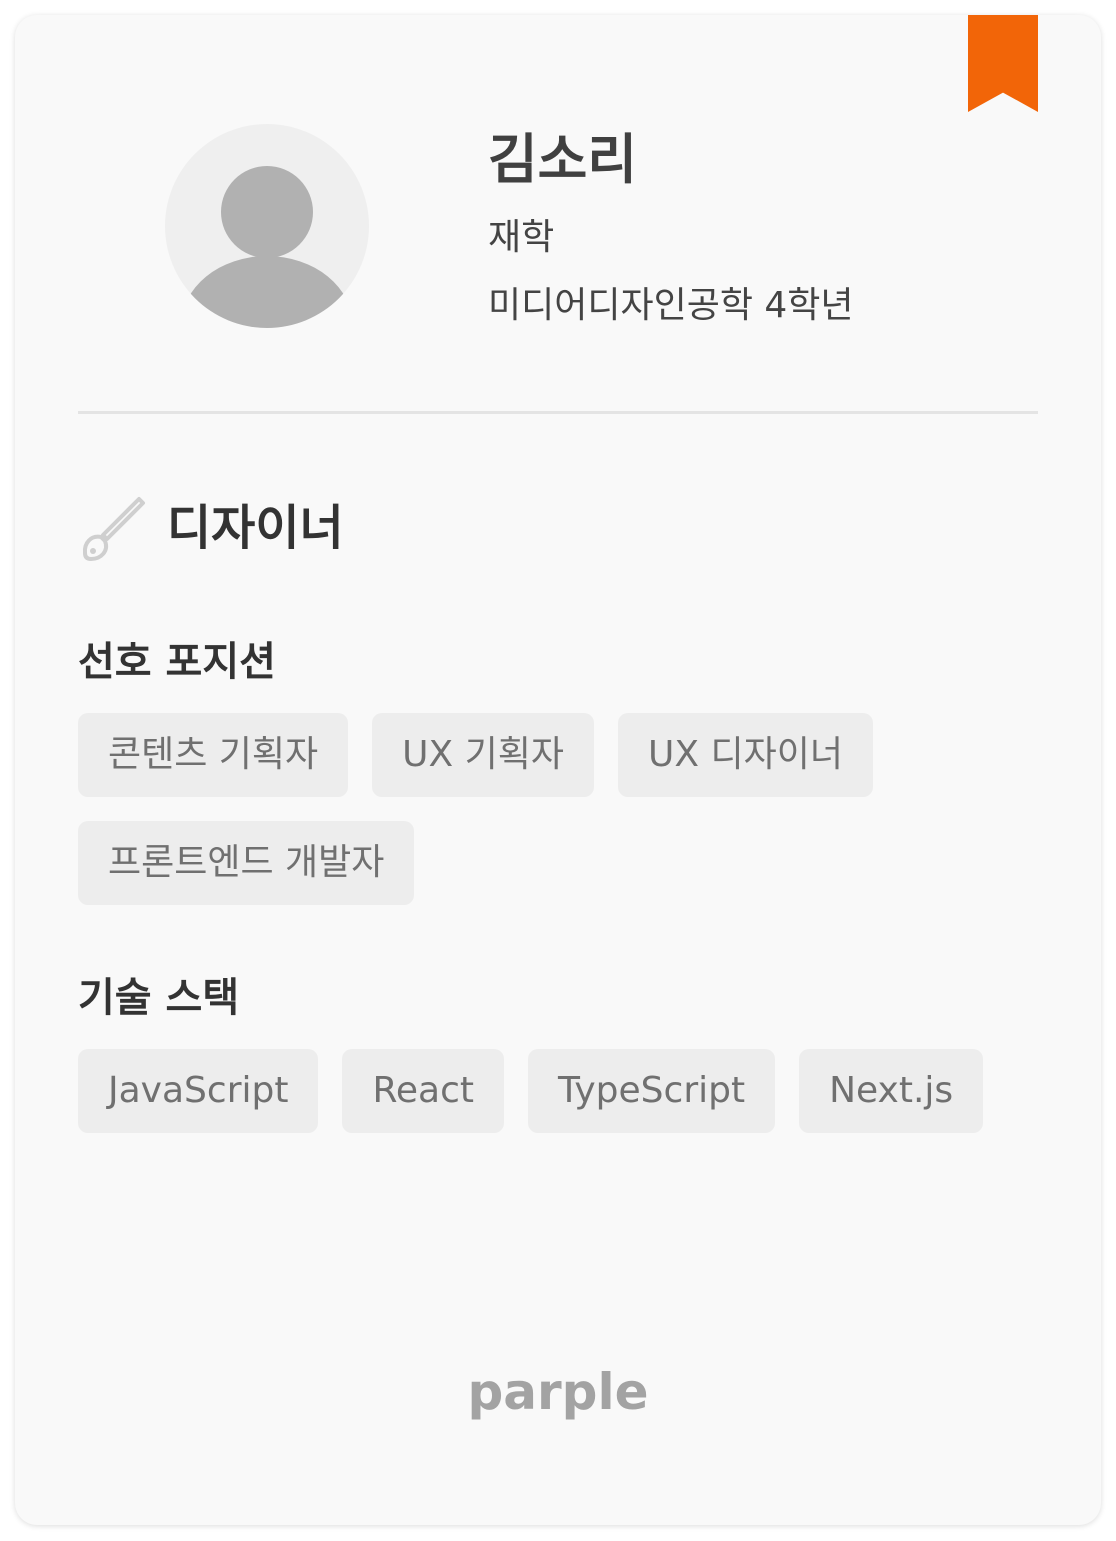  I want to click on paintbrush-icon, so click(113, 529).